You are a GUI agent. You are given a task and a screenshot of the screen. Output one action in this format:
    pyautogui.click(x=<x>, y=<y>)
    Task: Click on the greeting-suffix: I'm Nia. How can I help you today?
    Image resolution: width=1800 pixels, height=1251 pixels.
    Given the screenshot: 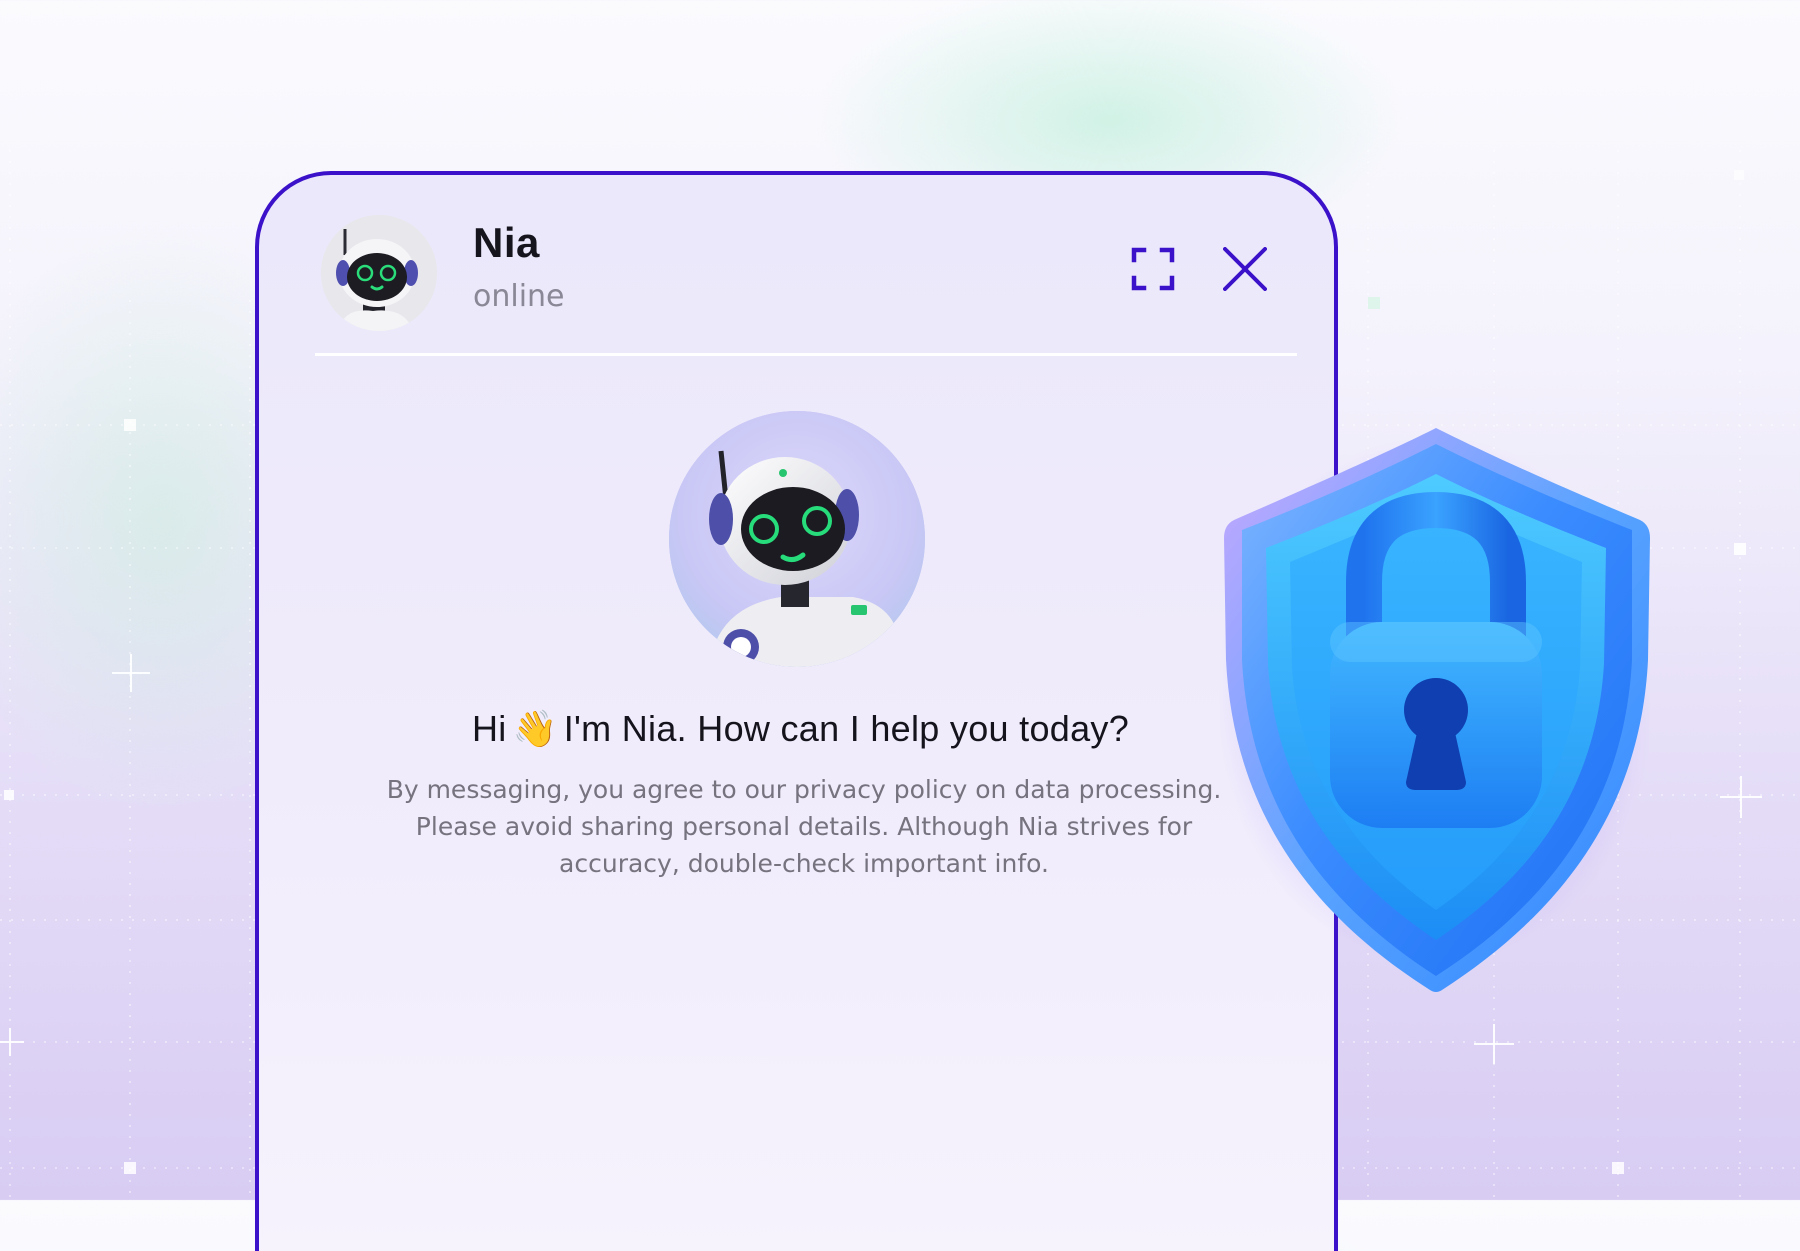 What is the action you would take?
    pyautogui.click(x=846, y=728)
    